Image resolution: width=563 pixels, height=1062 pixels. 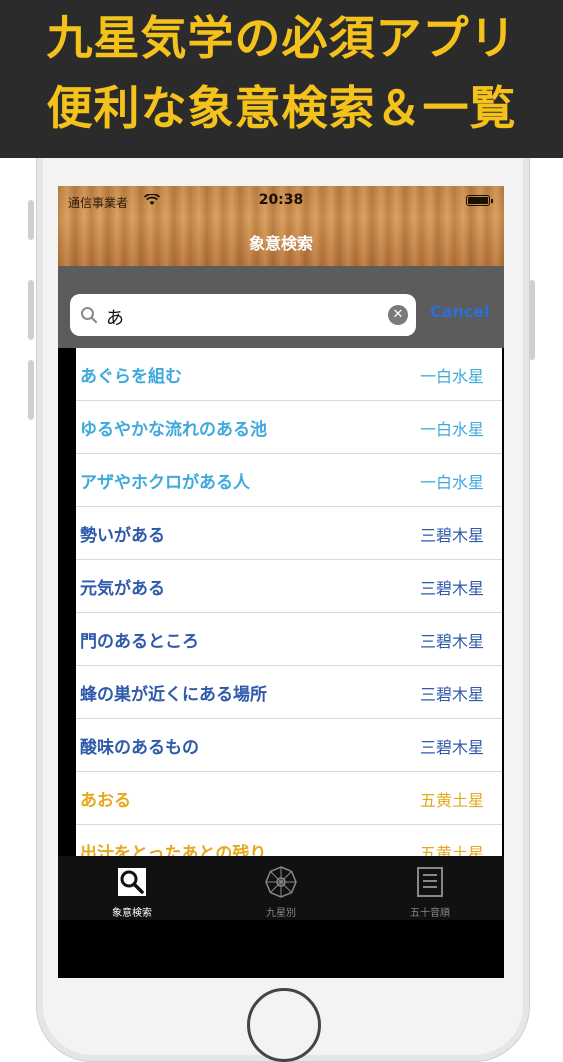 I want to click on phone-volume-down, so click(x=31, y=390).